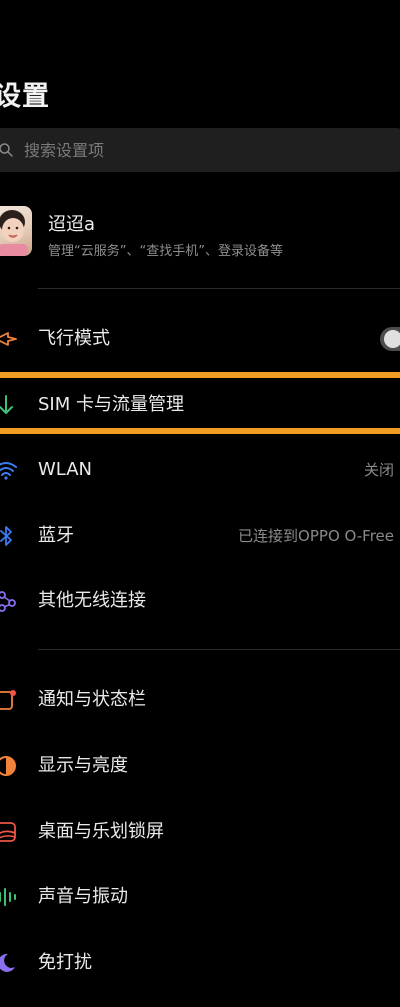 The height and width of the screenshot is (1007, 400). What do you see at coordinates (111, 404) in the screenshot?
I see `row-label: SIM 卡与流量管理` at bounding box center [111, 404].